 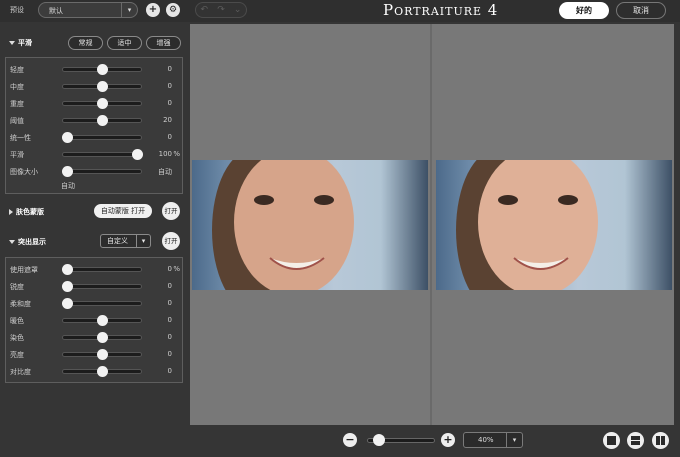 I want to click on preset-value: 默认, so click(x=56, y=11).